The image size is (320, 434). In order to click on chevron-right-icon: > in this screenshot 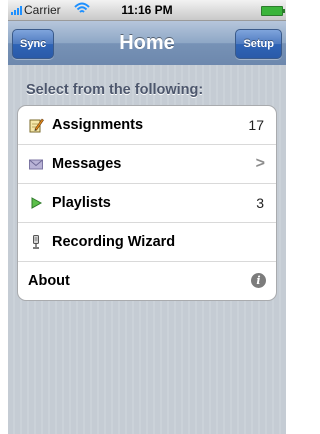, I will do `click(260, 163)`.